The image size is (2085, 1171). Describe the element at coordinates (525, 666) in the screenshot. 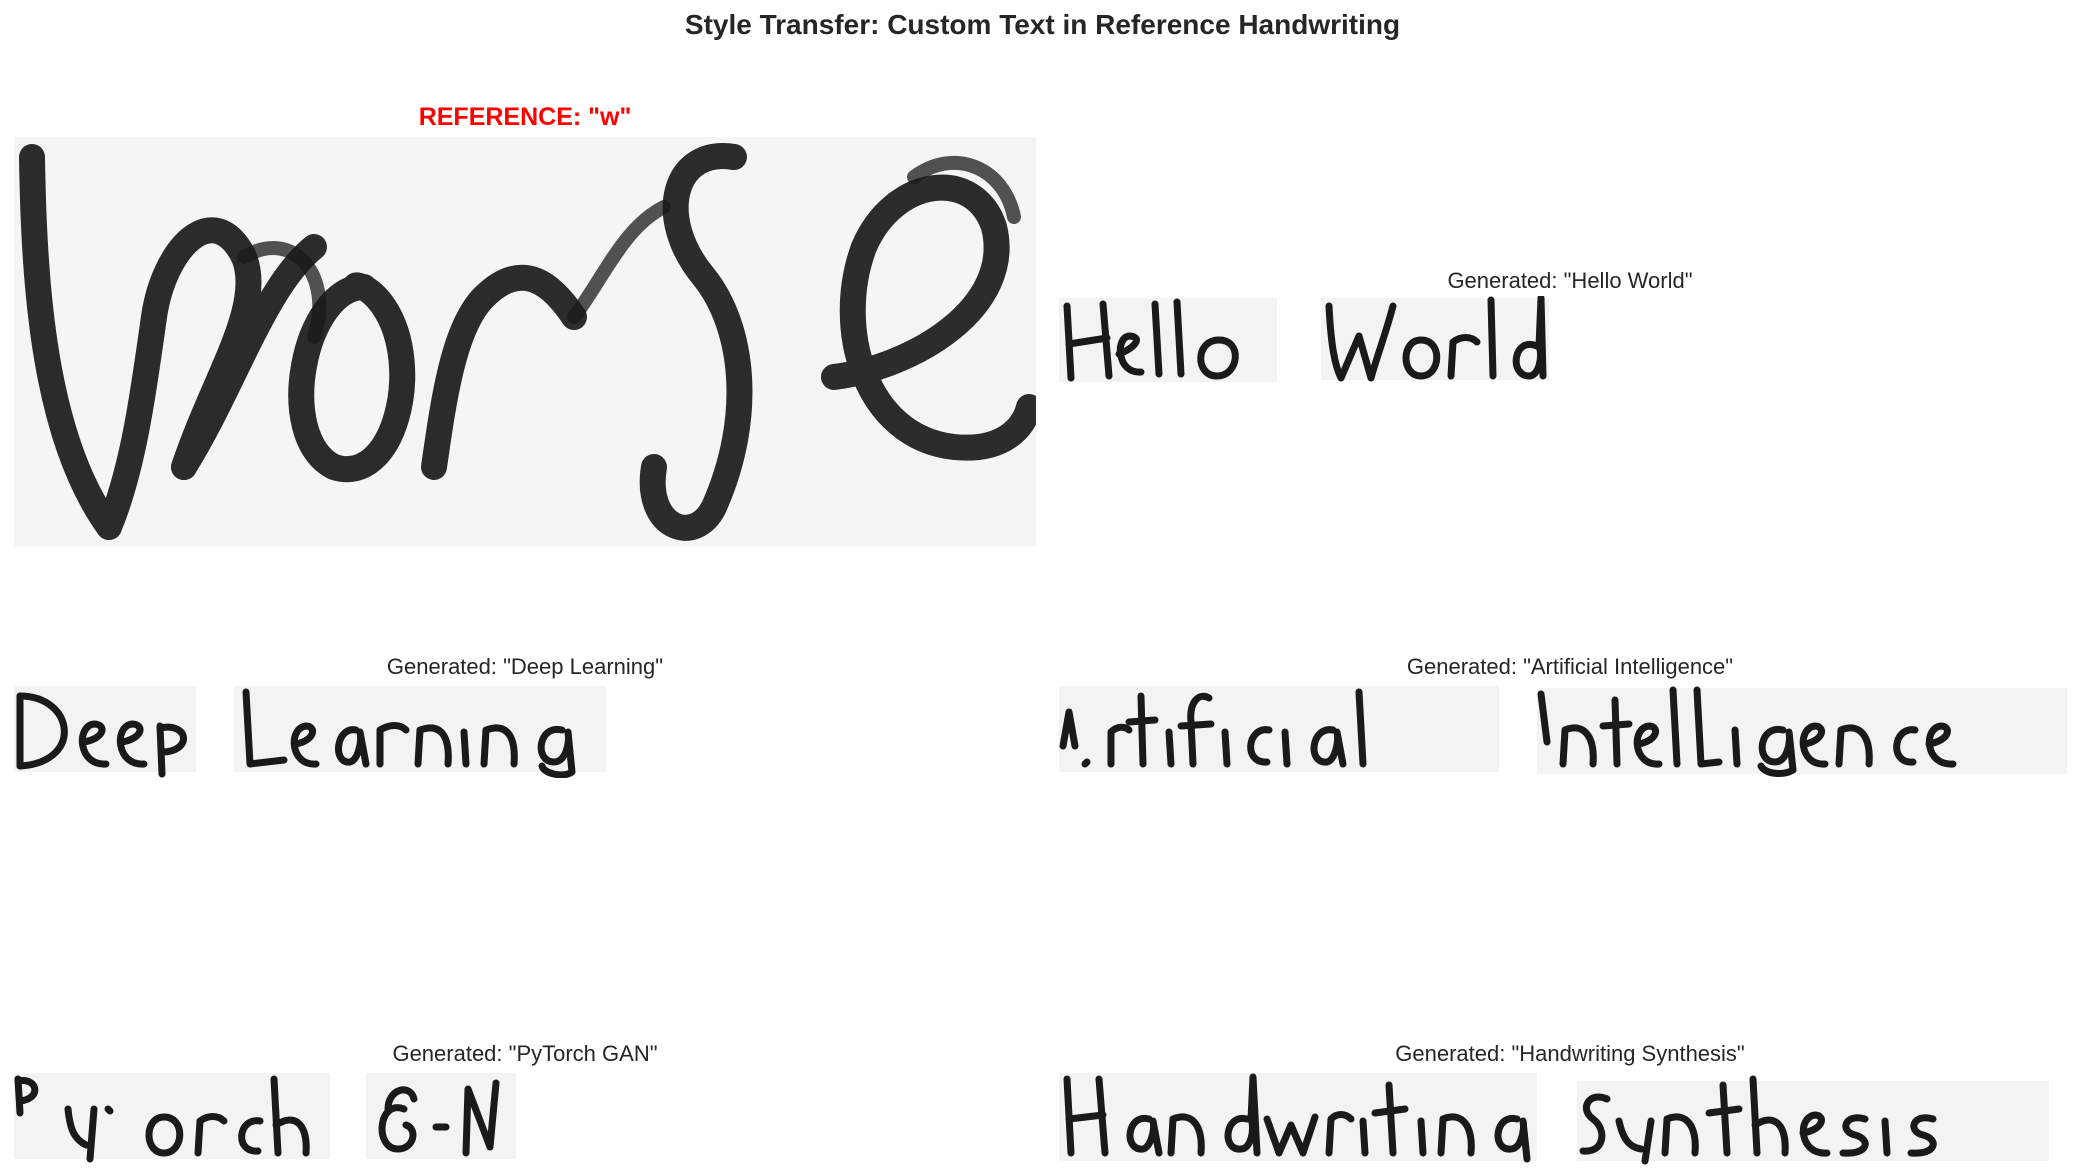

I see `generated-title-deep-learning: Generated: "Deep Learning"` at that location.